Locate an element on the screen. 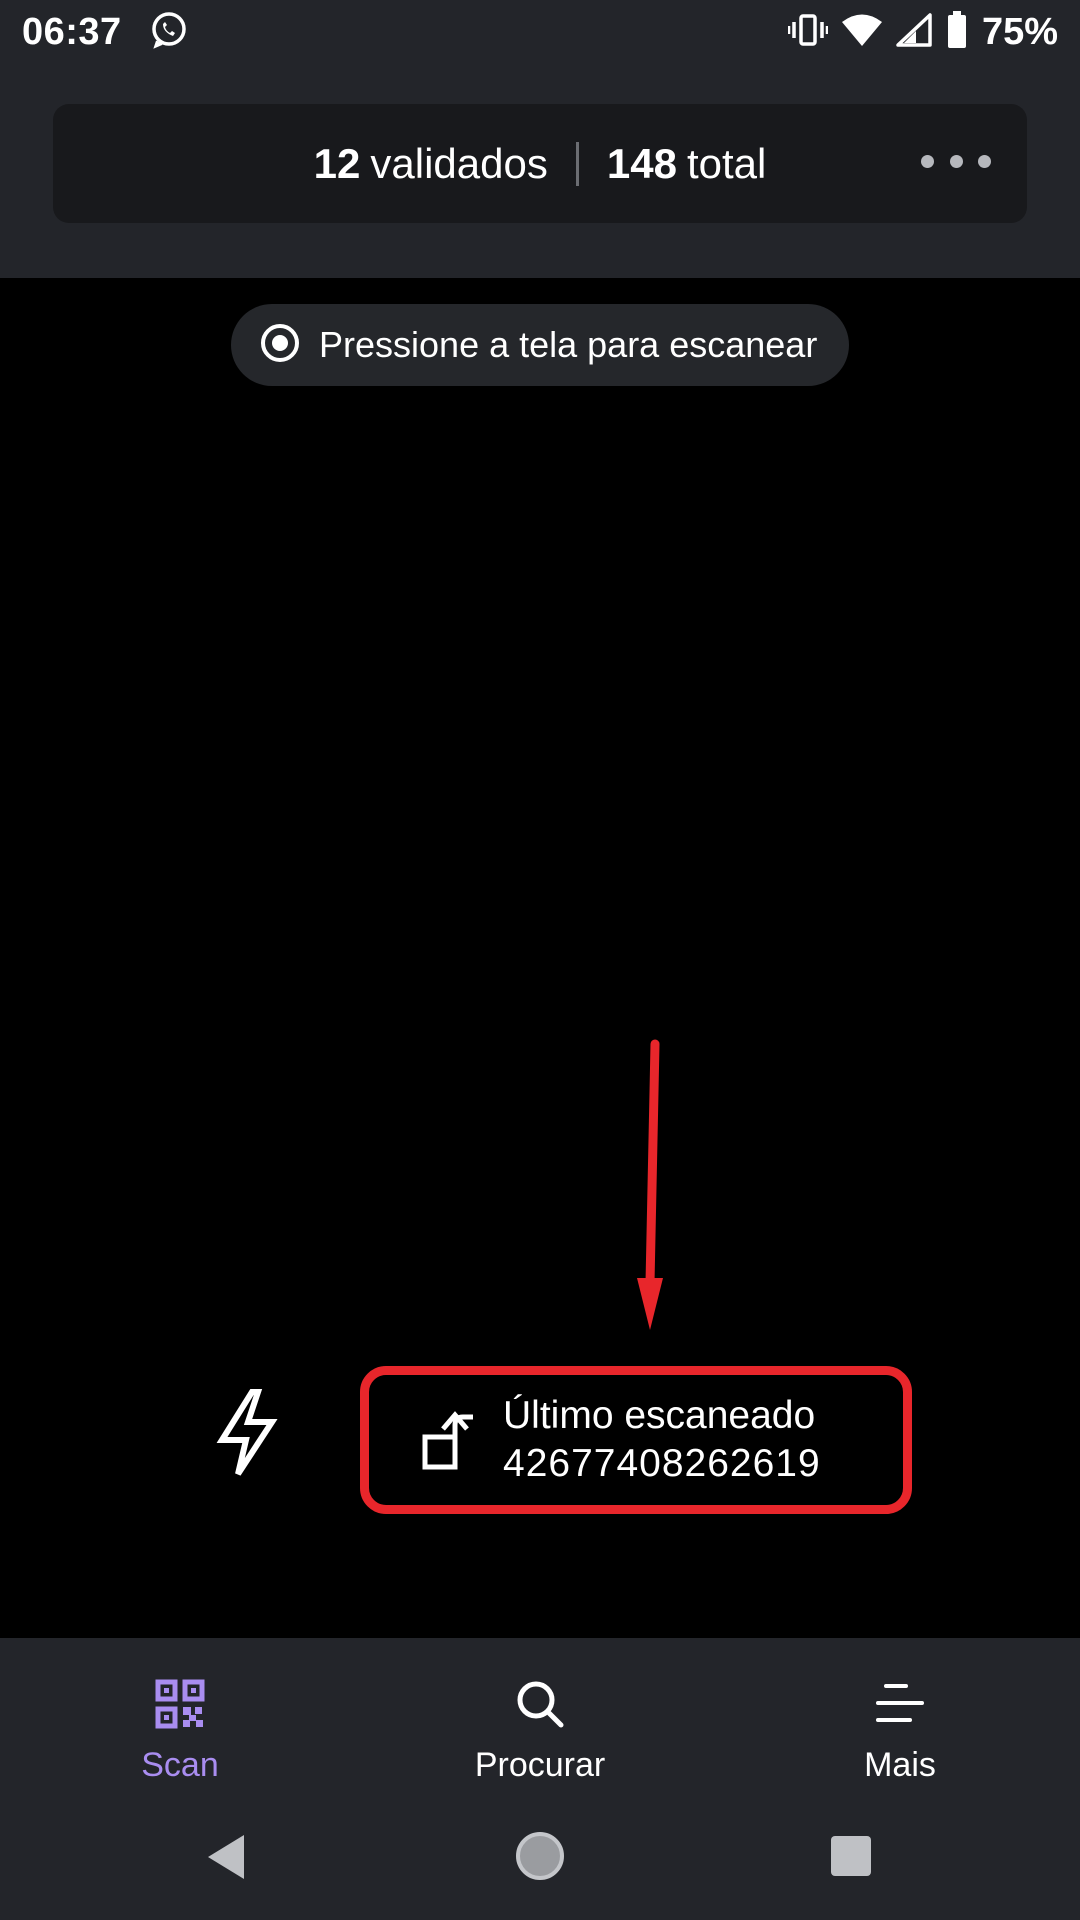  total-label: total is located at coordinates (726, 163).